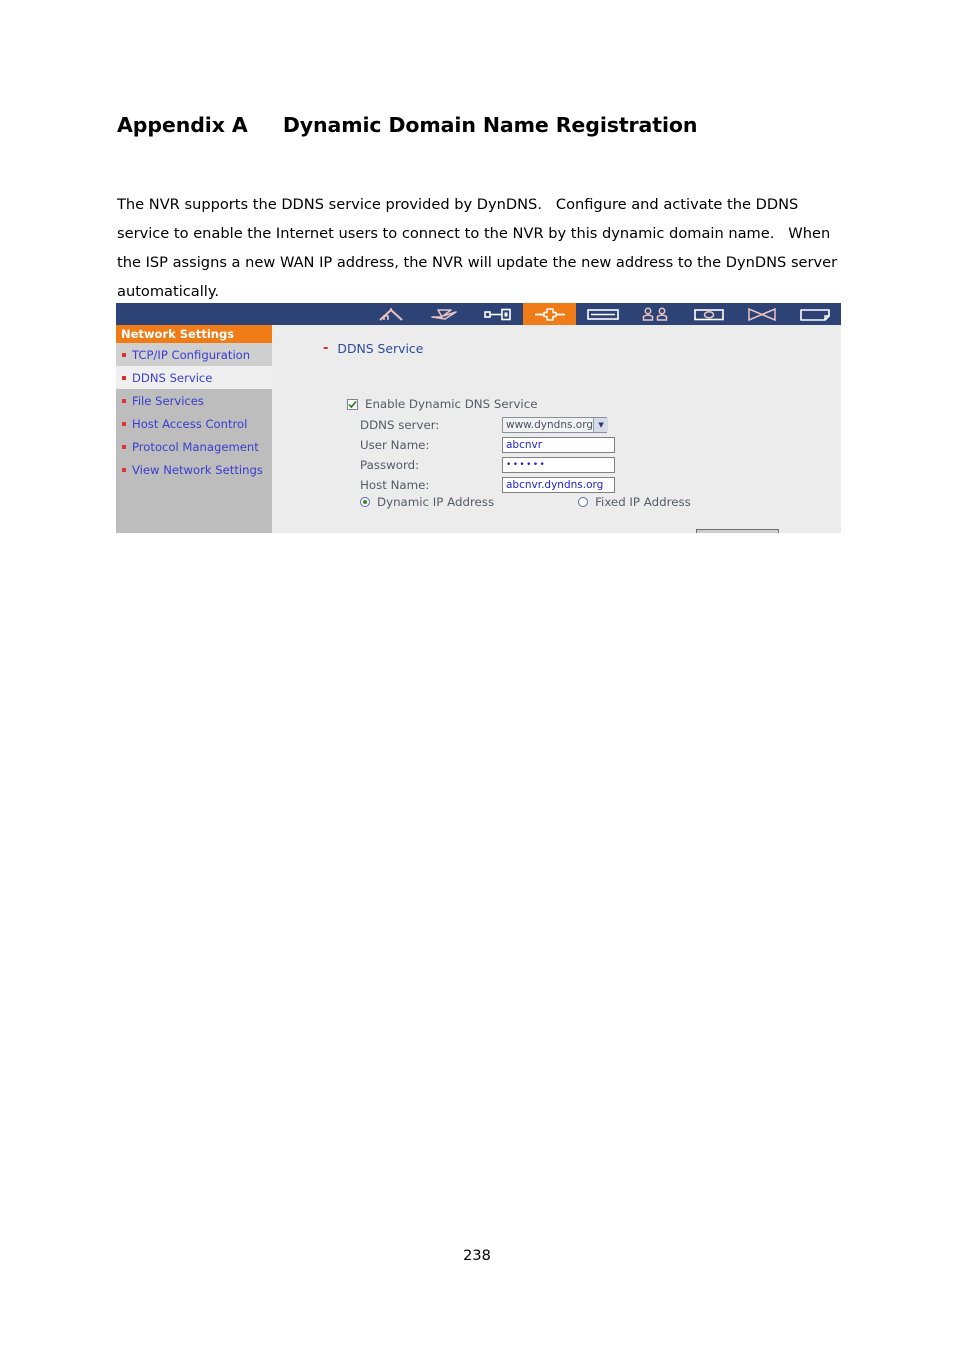 Image resolution: width=954 pixels, height=1351 pixels. What do you see at coordinates (655, 314) in the screenshot?
I see `user-management-icon` at bounding box center [655, 314].